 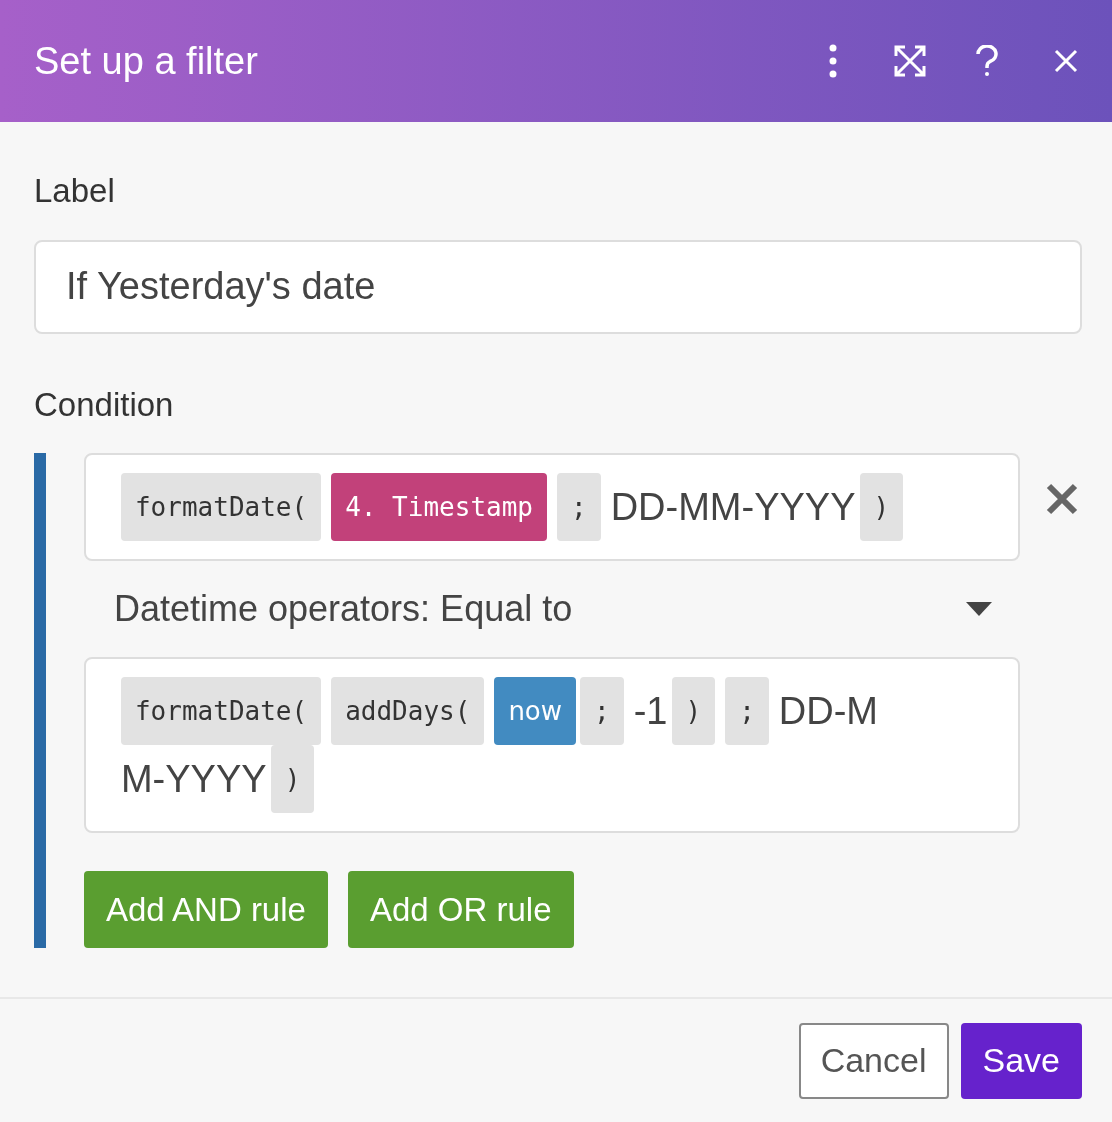 What do you see at coordinates (1021, 1060) in the screenshot?
I see `save-button: Save` at bounding box center [1021, 1060].